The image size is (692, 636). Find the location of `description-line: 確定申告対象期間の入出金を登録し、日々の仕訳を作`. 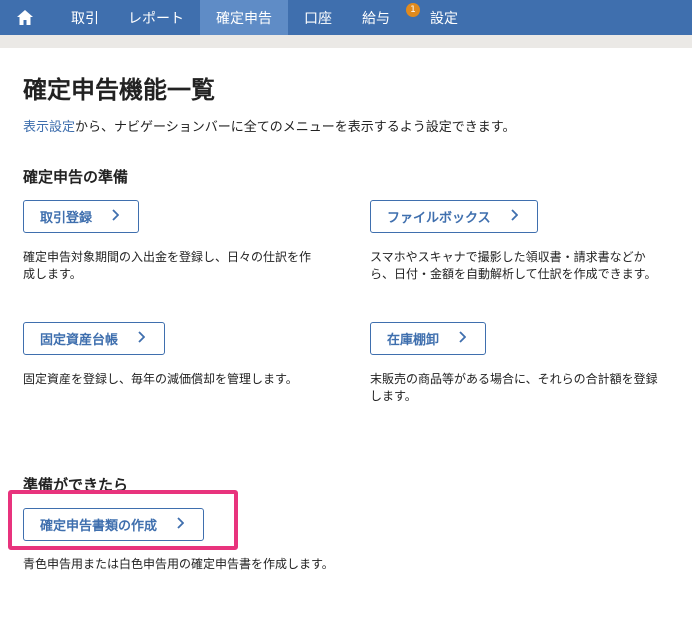

description-line: 確定申告対象期間の入出金を登録し、日々の仕訳を作 is located at coordinates (167, 257).